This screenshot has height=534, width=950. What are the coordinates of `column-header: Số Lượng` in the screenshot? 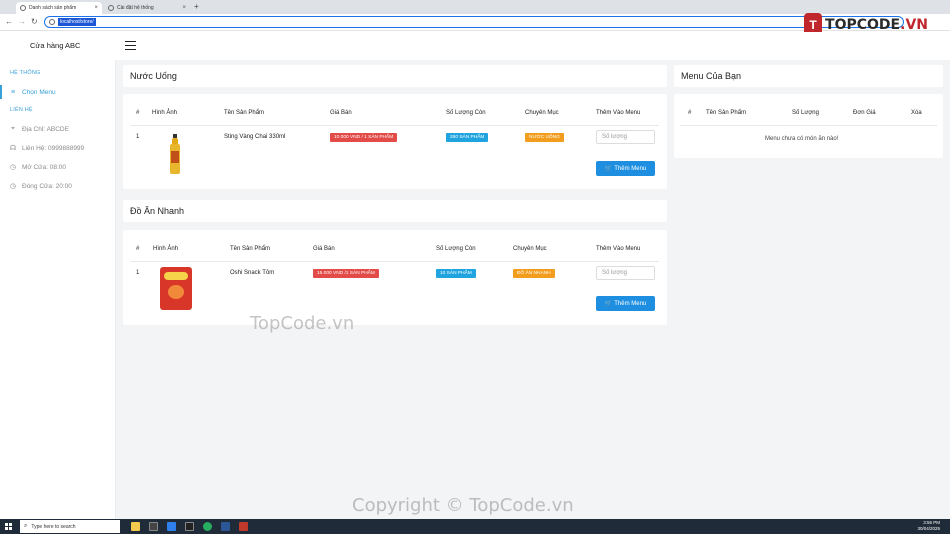 It's located at (805, 113).